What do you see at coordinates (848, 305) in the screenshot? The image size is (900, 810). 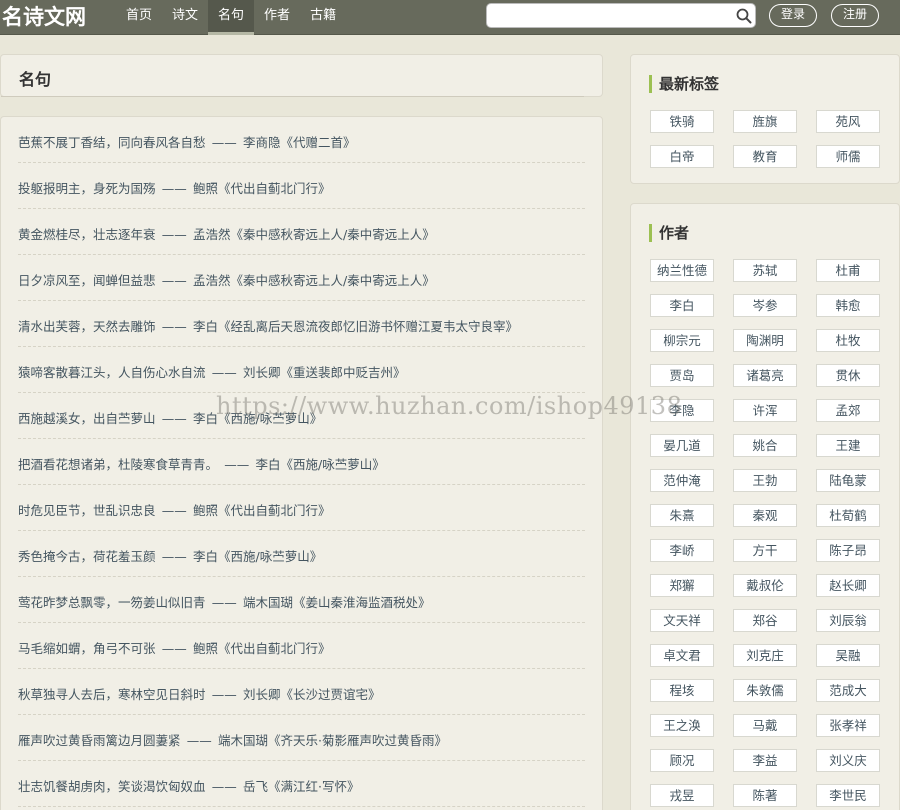 I see `author-chip: 韩愈` at bounding box center [848, 305].